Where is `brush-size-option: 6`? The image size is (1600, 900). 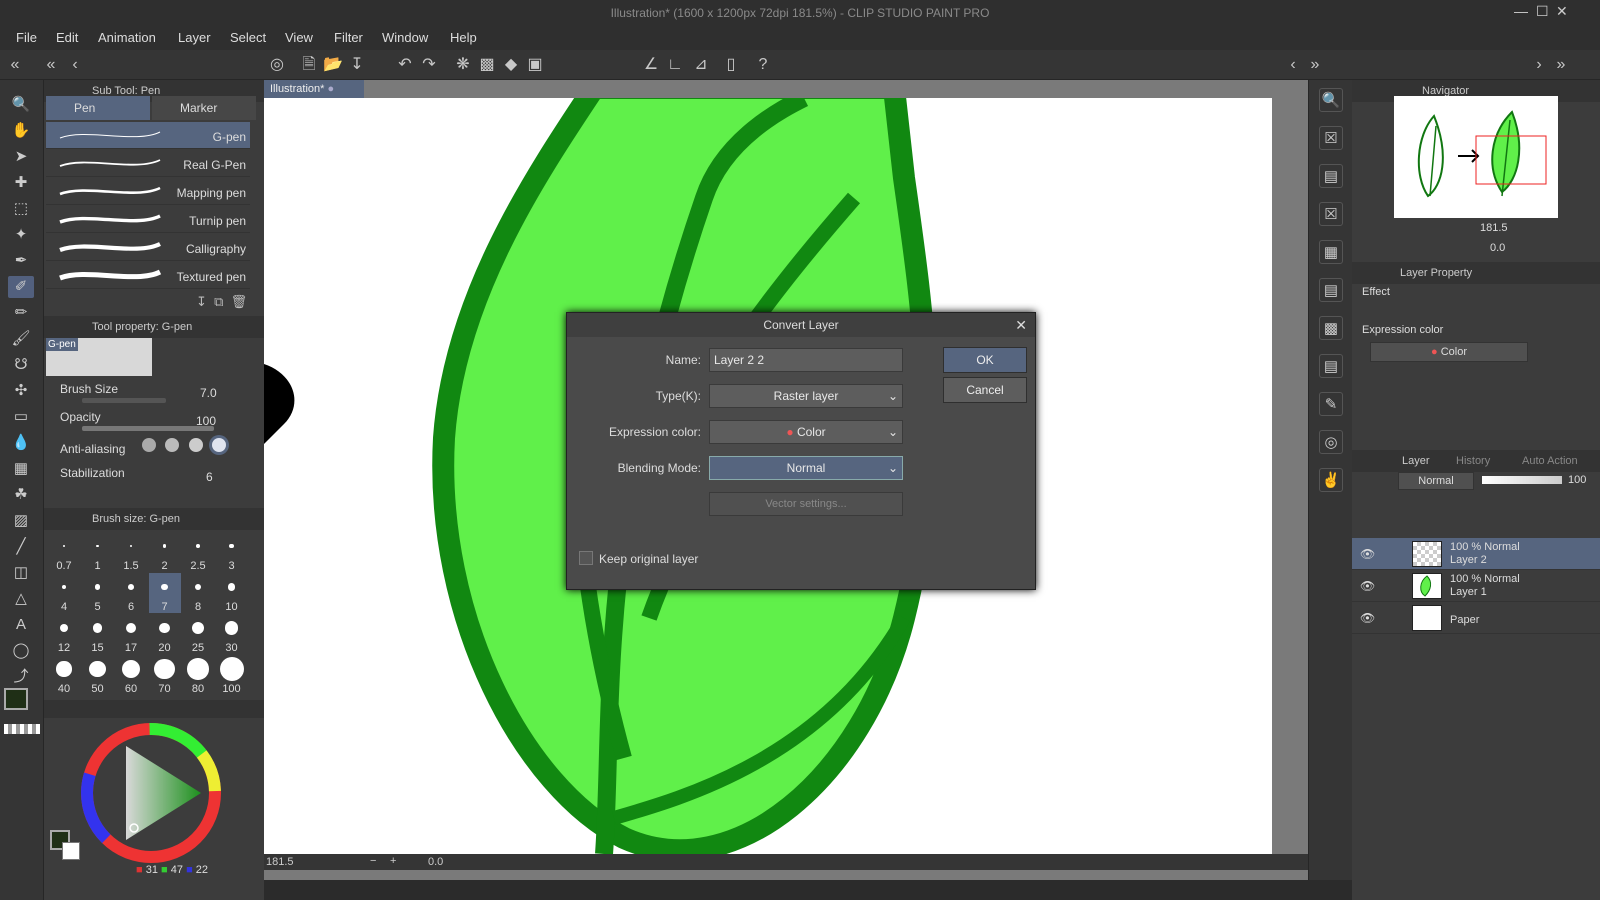 brush-size-option: 6 is located at coordinates (131, 593).